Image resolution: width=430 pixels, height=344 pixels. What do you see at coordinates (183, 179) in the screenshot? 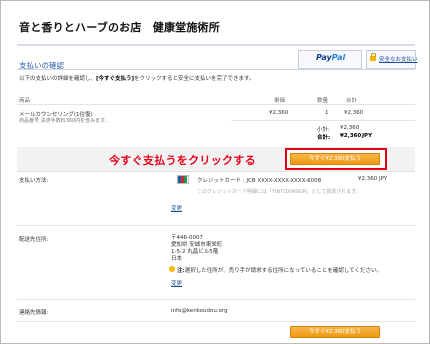
I see `jcb-card-icon` at bounding box center [183, 179].